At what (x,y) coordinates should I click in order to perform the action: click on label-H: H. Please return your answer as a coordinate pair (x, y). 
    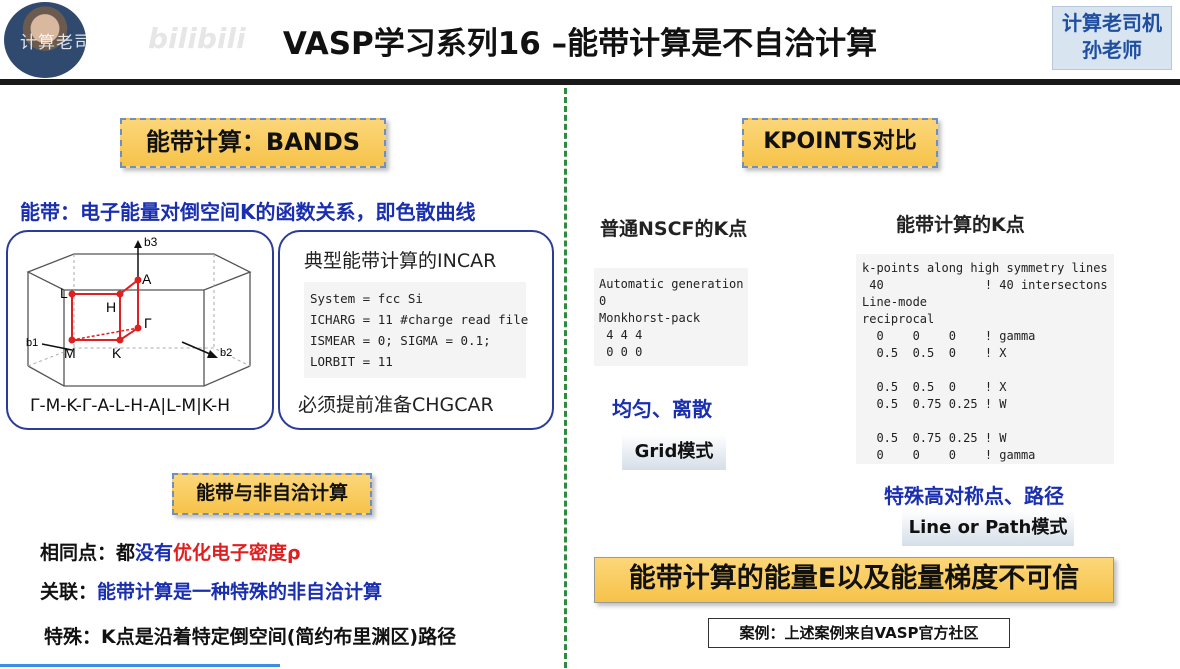
    Looking at the image, I should click on (111, 307).